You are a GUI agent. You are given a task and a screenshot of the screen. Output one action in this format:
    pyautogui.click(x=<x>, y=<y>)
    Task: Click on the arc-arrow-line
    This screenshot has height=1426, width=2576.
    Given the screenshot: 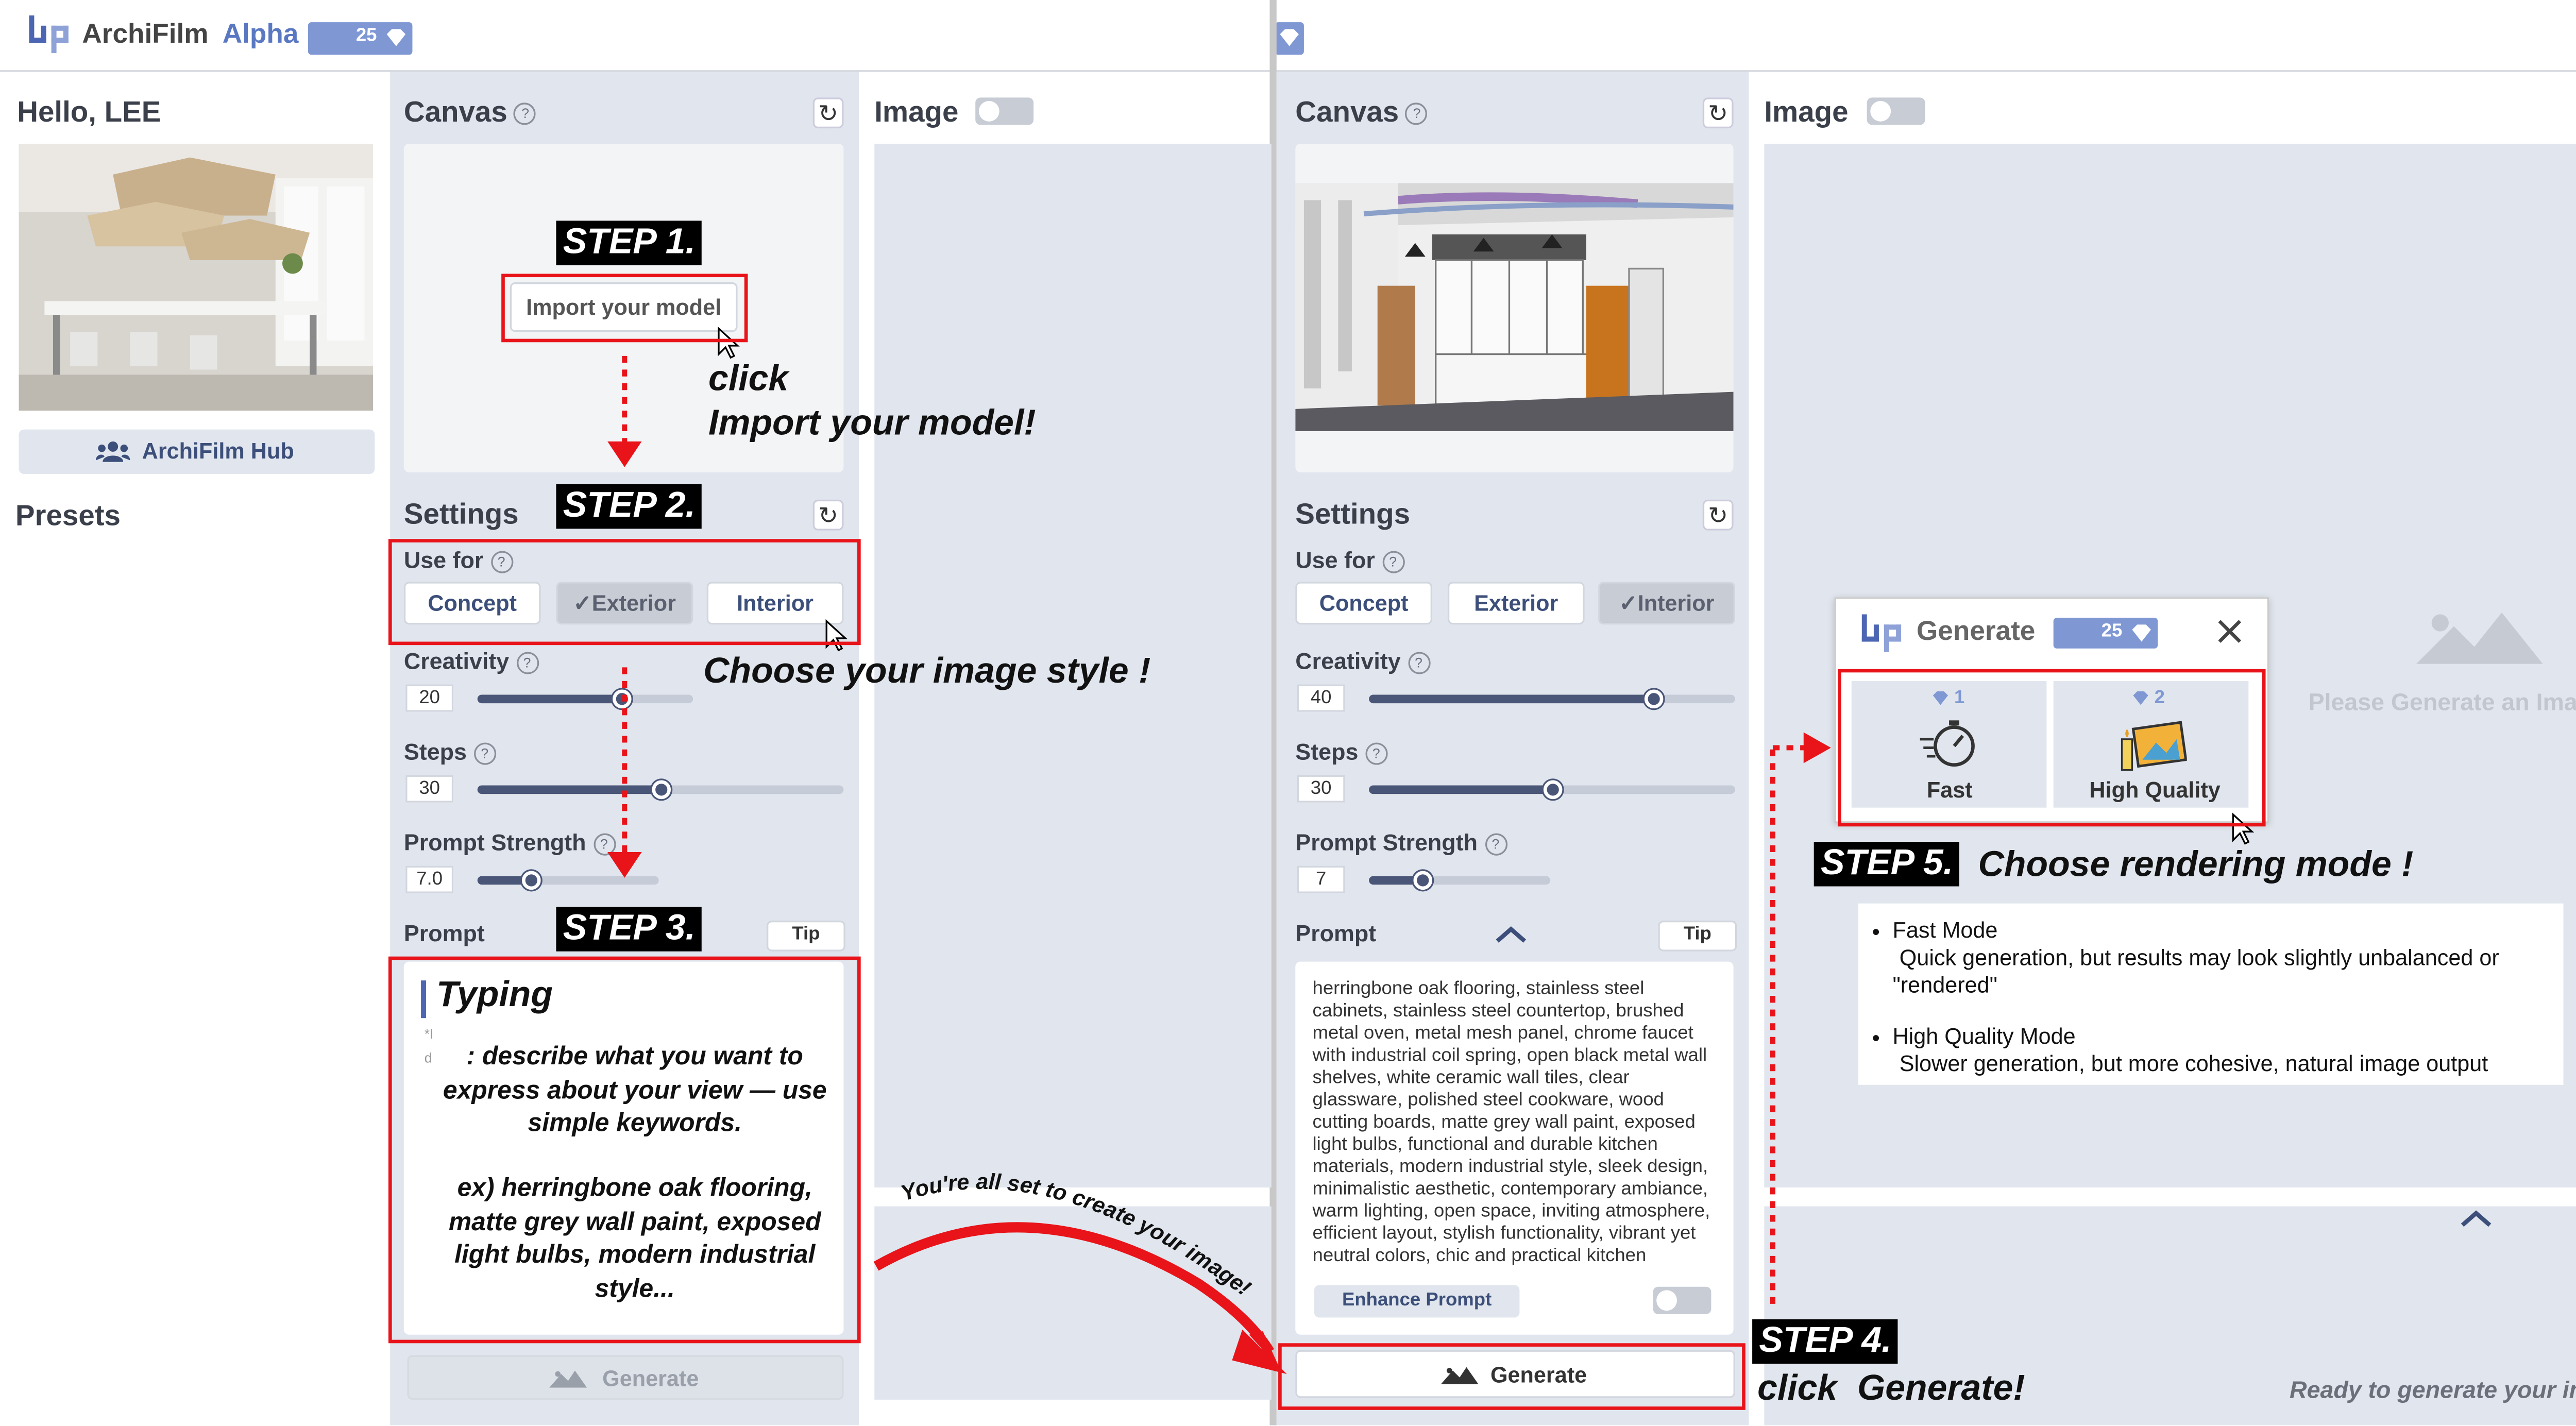 What is the action you would take?
    pyautogui.click(x=1074, y=1288)
    